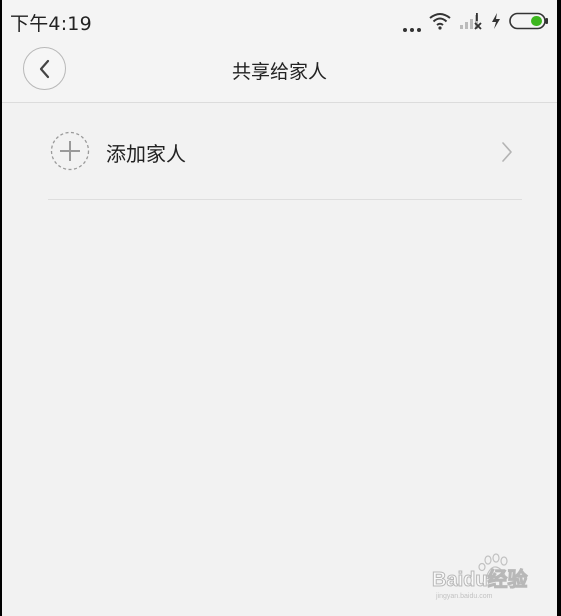 This screenshot has height=616, width=561. Describe the element at coordinates (496, 21) in the screenshot. I see `charging-bolt-icon` at that location.